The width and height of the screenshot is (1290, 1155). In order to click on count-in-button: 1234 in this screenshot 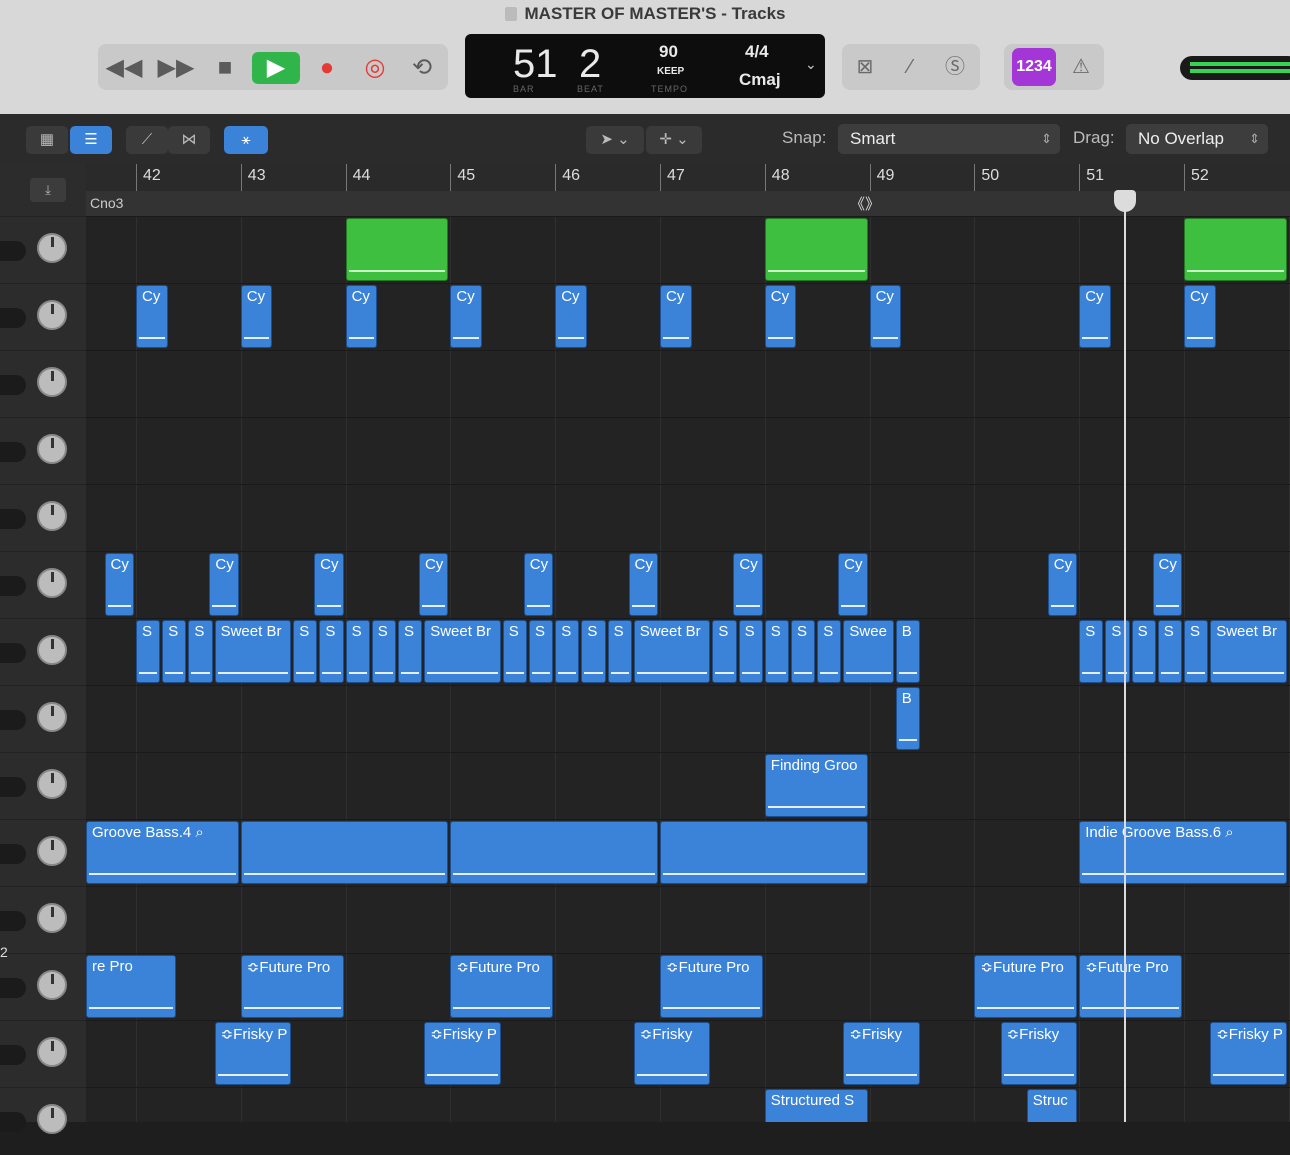, I will do `click(1034, 67)`.